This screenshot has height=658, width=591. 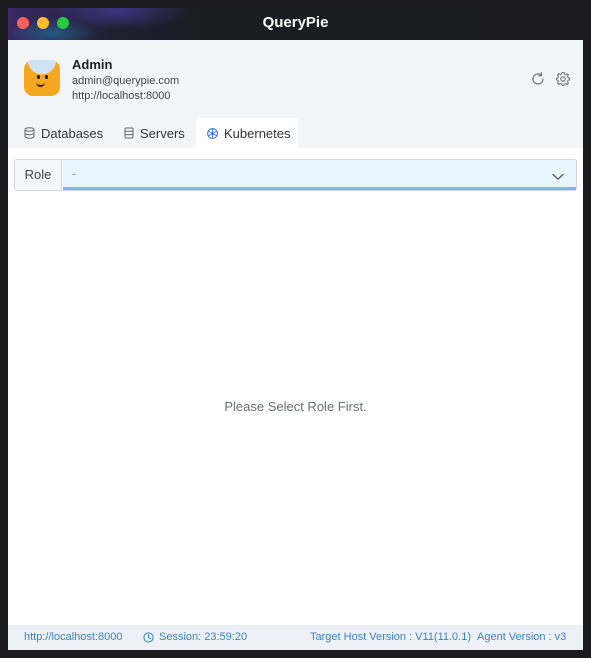 What do you see at coordinates (121, 96) in the screenshot?
I see `user-host: http://localhost:8000` at bounding box center [121, 96].